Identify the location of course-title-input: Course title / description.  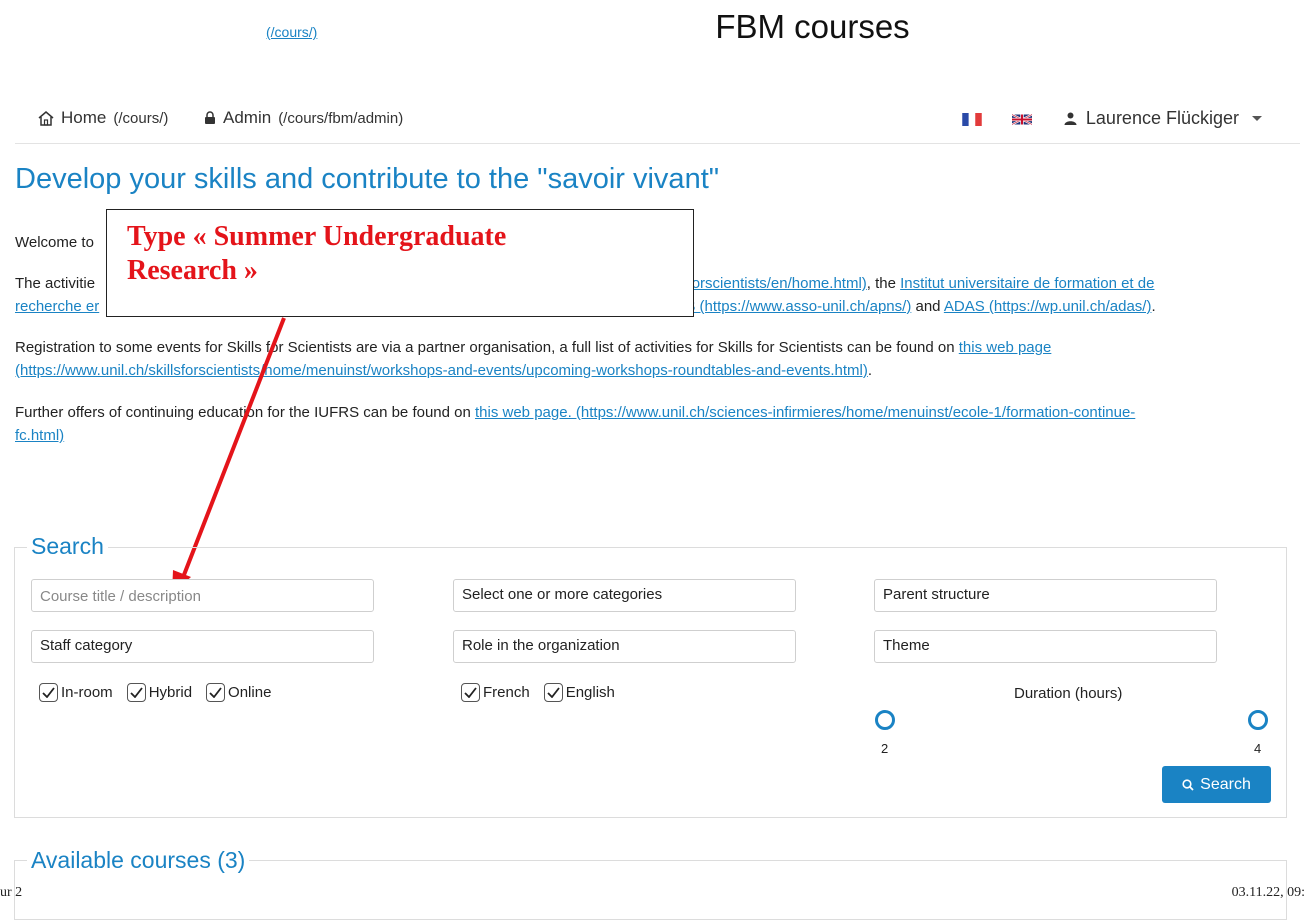
(202, 595).